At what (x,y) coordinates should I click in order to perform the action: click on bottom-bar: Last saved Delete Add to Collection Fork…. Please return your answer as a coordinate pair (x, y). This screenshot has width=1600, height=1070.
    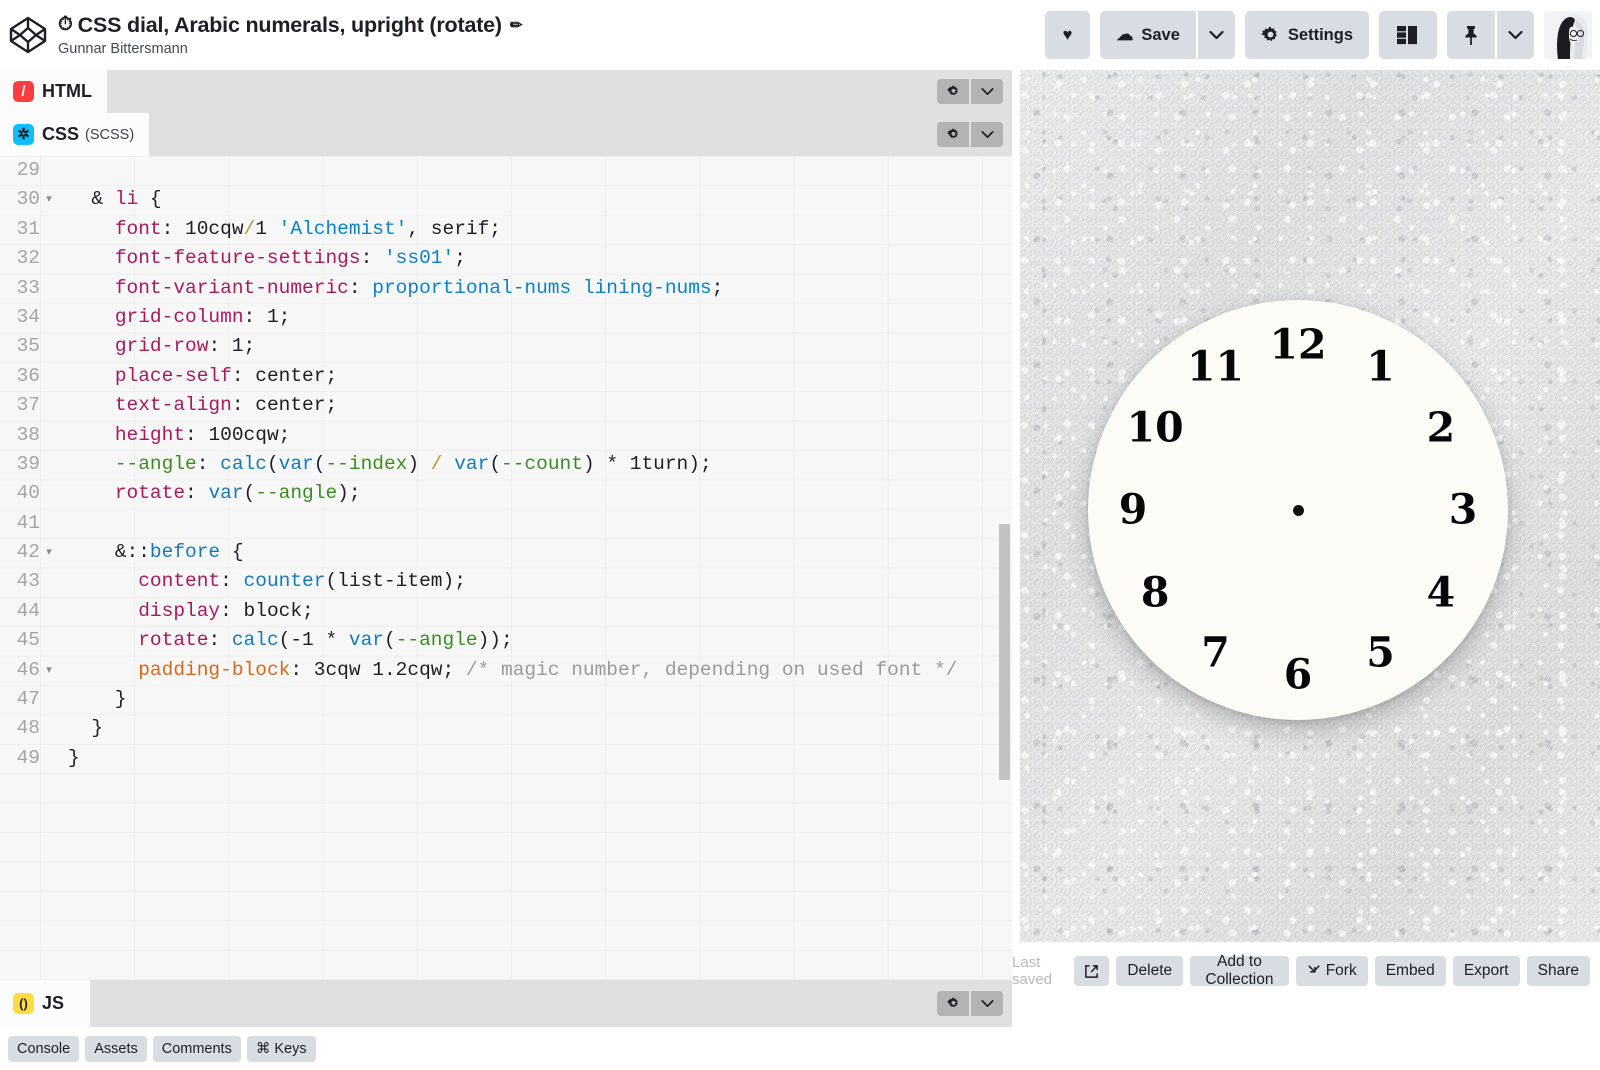
    Looking at the image, I should click on (1306, 971).